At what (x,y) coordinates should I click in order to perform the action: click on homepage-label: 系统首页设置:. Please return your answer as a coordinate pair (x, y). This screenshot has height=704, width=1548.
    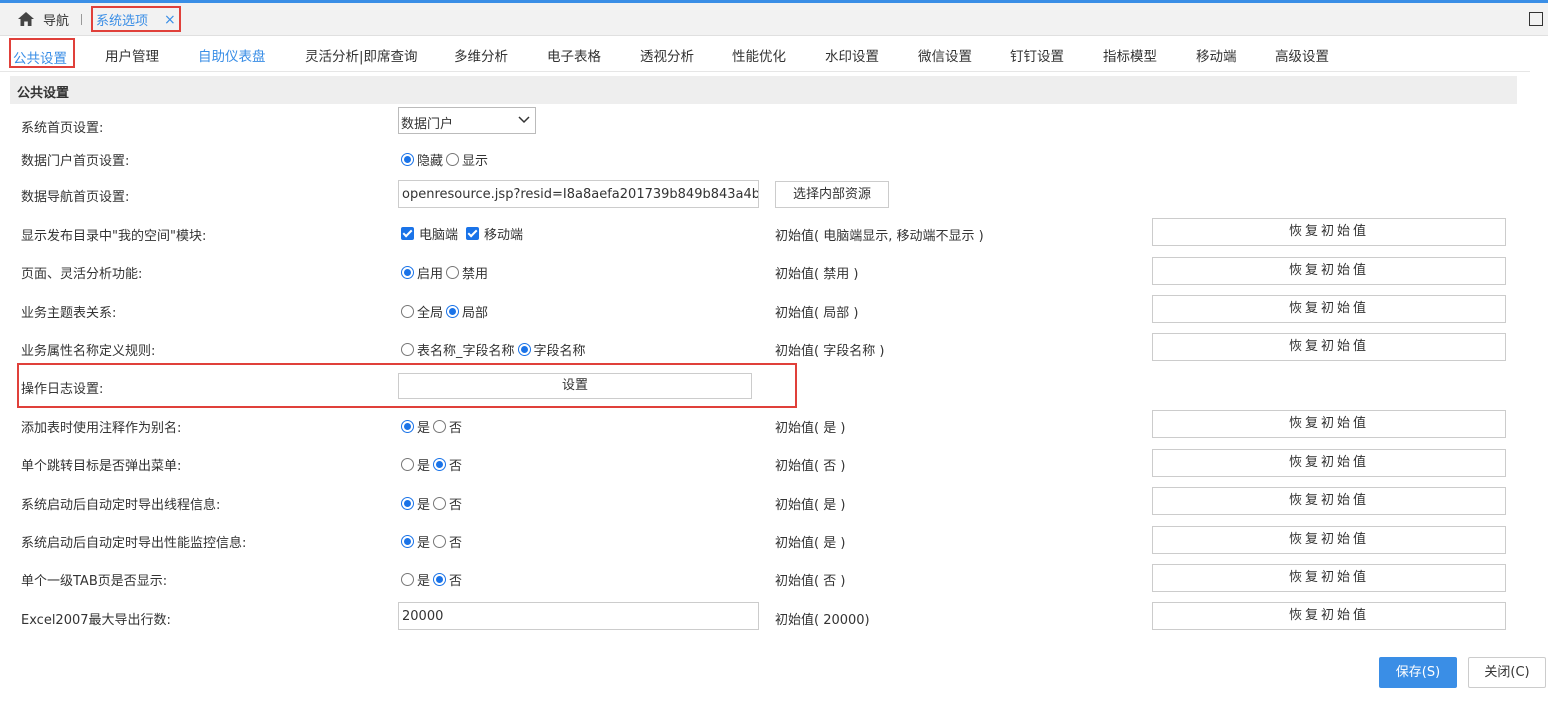
    Looking at the image, I should click on (62, 128).